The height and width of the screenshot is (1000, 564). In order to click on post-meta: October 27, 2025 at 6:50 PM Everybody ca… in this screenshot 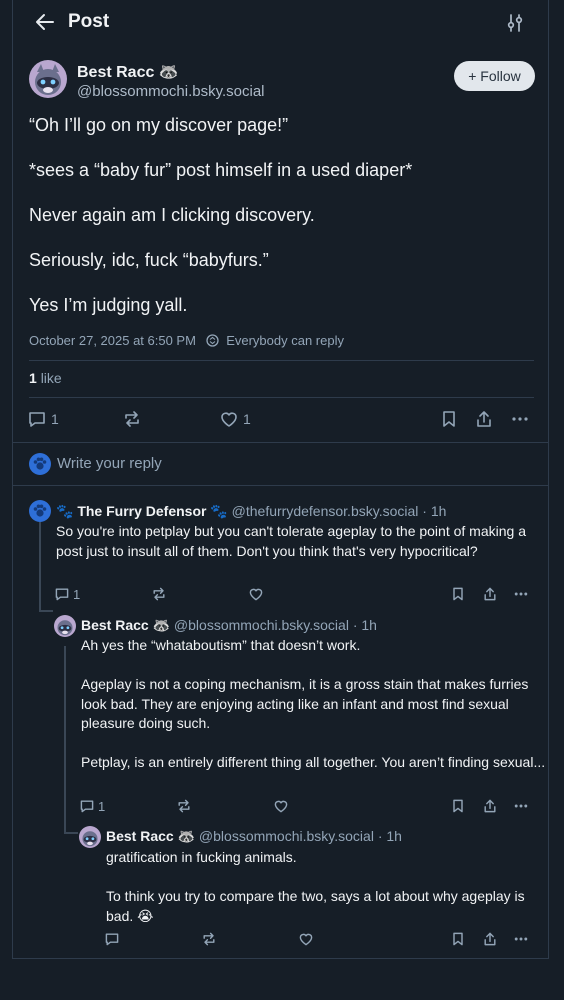, I will do `click(186, 340)`.